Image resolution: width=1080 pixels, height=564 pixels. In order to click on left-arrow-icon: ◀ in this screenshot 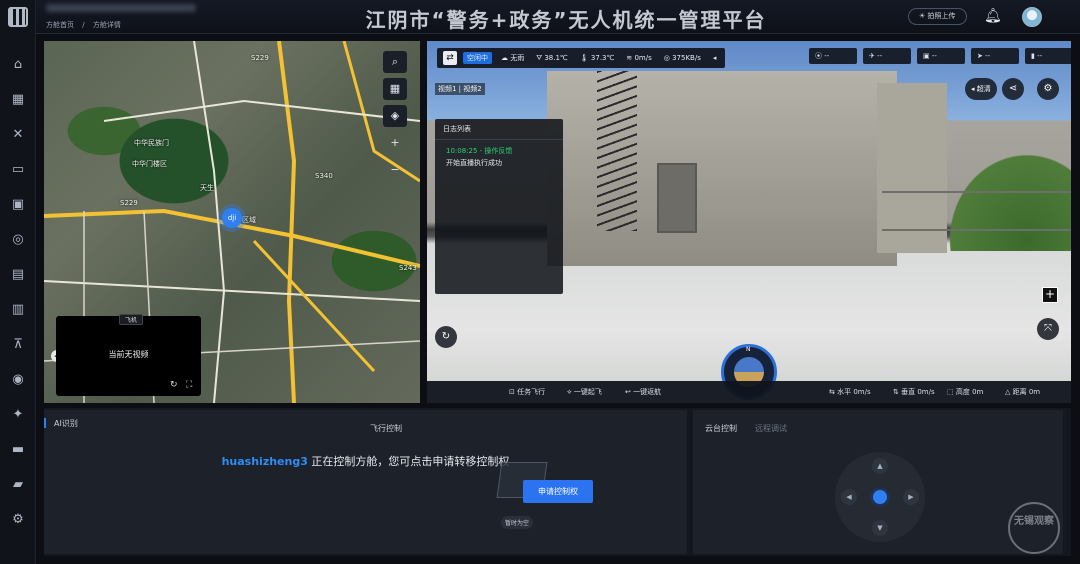, I will do `click(849, 497)`.